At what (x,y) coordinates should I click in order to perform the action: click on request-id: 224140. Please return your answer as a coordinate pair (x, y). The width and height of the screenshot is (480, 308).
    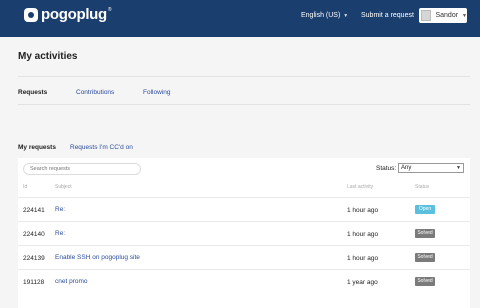
    Looking at the image, I should click on (34, 234).